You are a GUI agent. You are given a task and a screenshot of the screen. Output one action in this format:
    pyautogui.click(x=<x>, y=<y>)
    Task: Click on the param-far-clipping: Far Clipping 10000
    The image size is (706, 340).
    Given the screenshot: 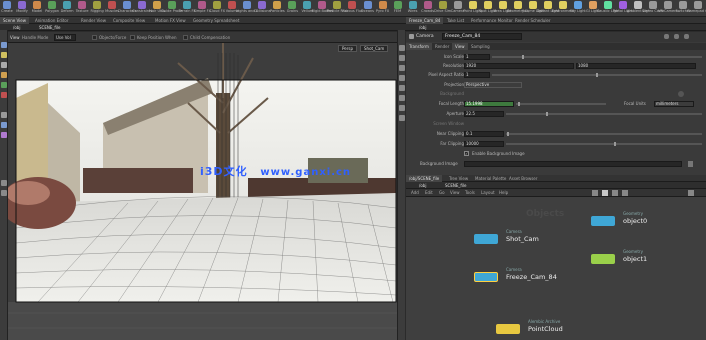 What is the action you would take?
    pyautogui.click(x=556, y=144)
    